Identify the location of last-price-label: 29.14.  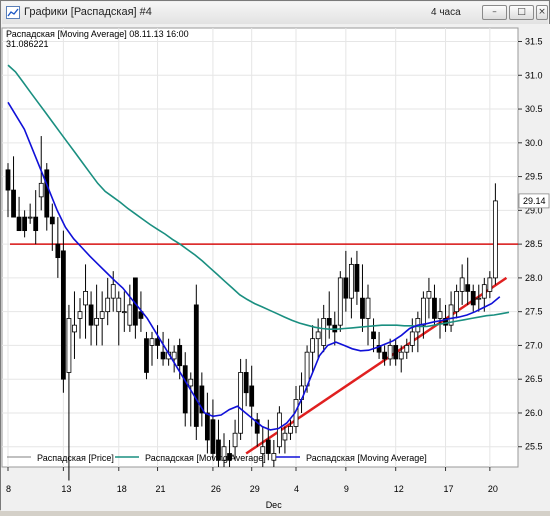
(534, 201).